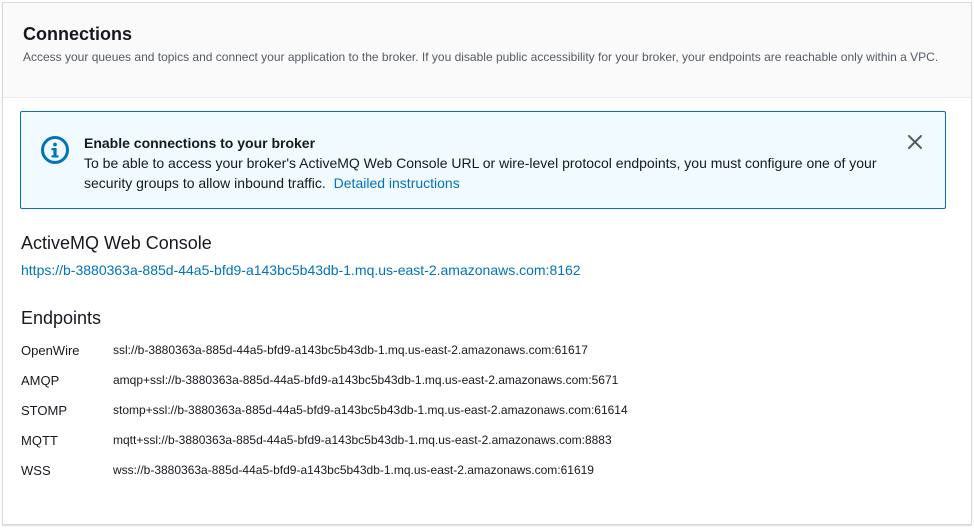  What do you see at coordinates (200, 143) in the screenshot?
I see `alert-title: Enable connections to your broker` at bounding box center [200, 143].